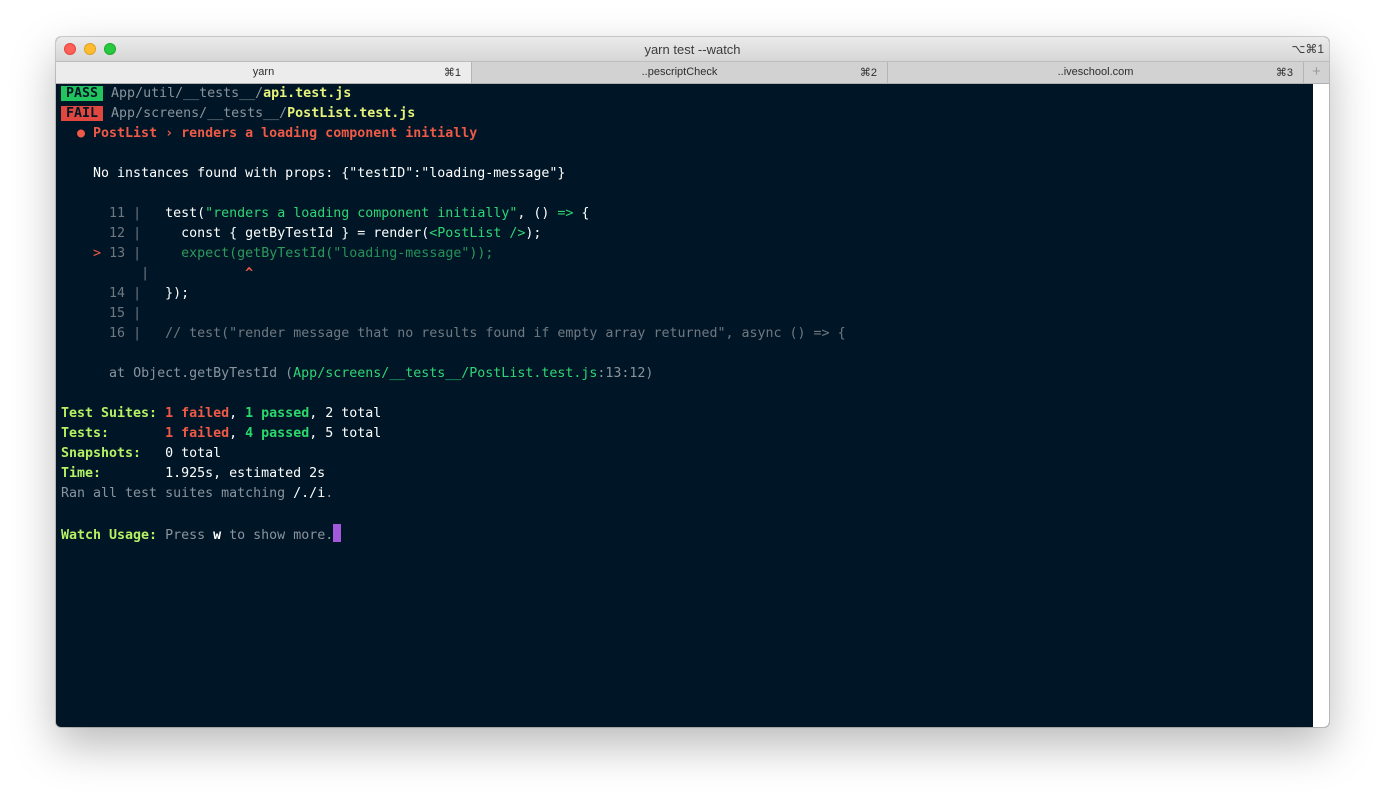 The image size is (1385, 802). Describe the element at coordinates (481, 253) in the screenshot. I see `code-text: ));` at that location.